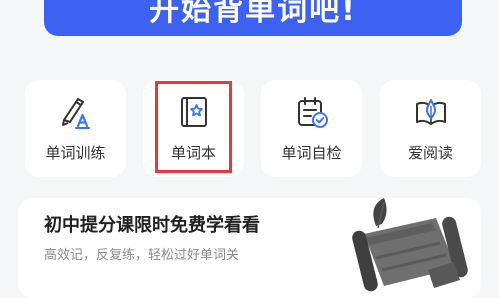  Describe the element at coordinates (142, 255) in the screenshot. I see `promo-subtitle: 高效记，反复练，轻松过好单词关` at that location.